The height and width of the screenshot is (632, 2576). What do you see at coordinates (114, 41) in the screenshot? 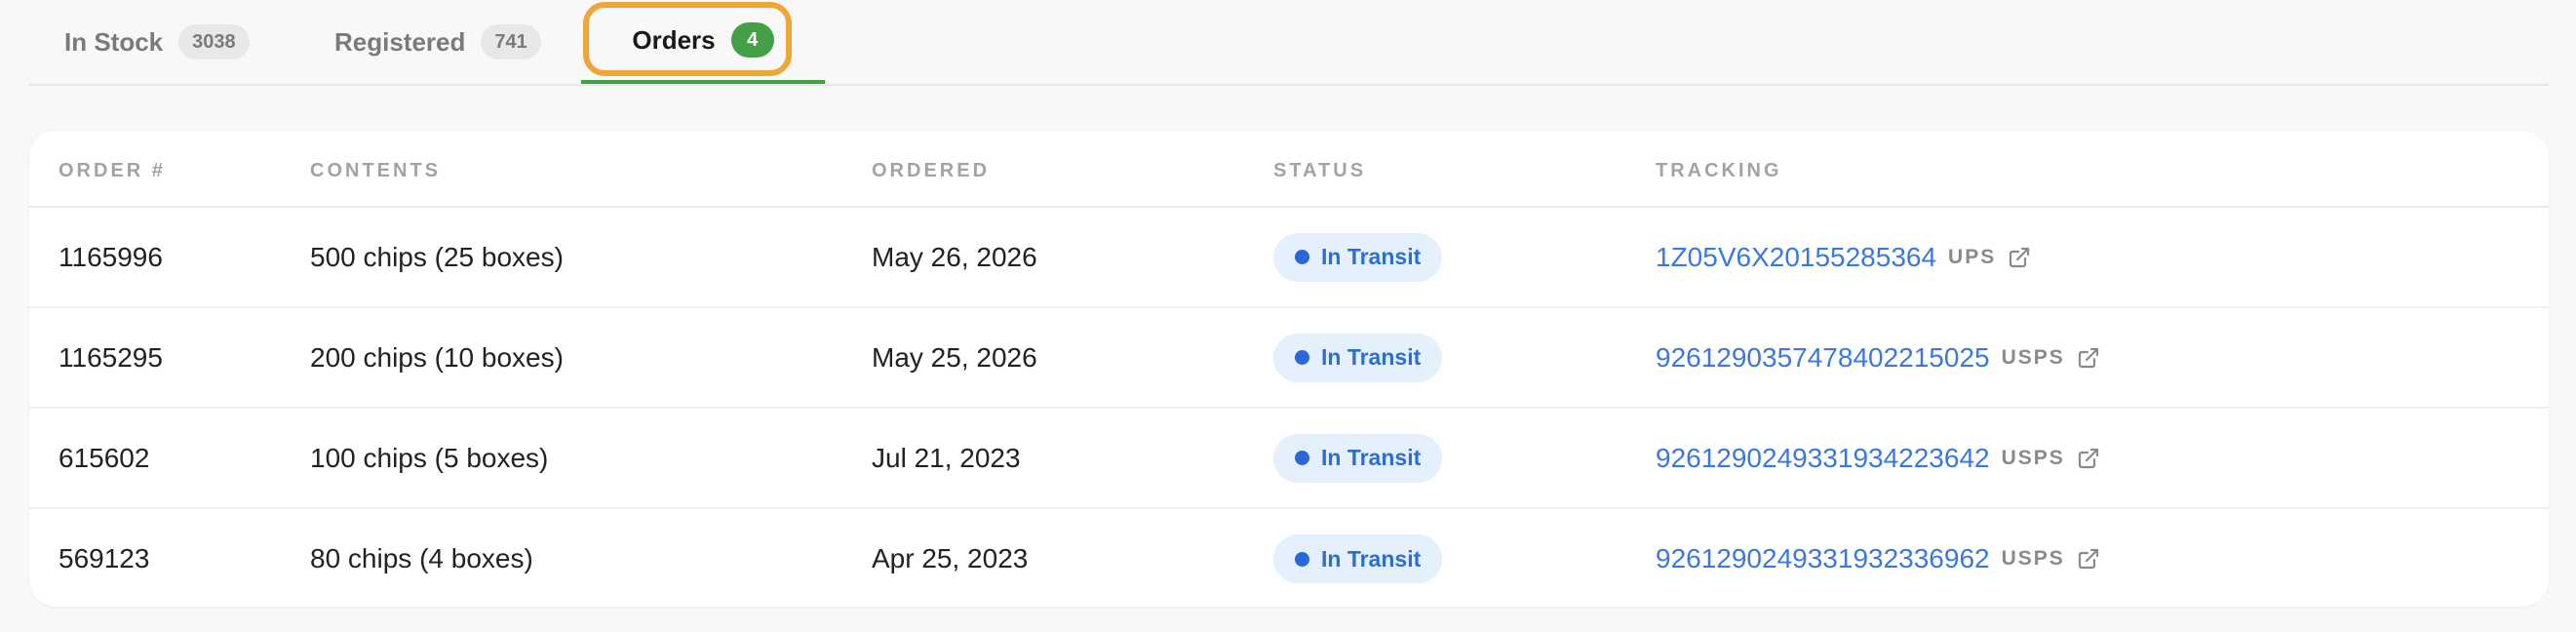
I see `tab-label: In Stock` at bounding box center [114, 41].